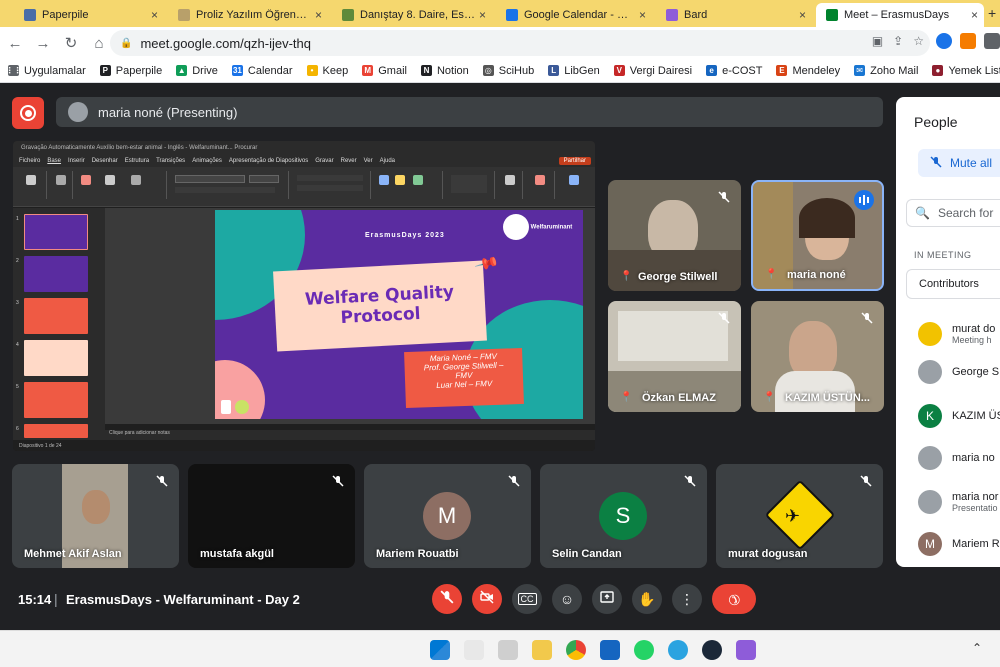 The width and height of the screenshot is (1000, 667). Describe the element at coordinates (28, 113) in the screenshot. I see `recording-icon` at that location.